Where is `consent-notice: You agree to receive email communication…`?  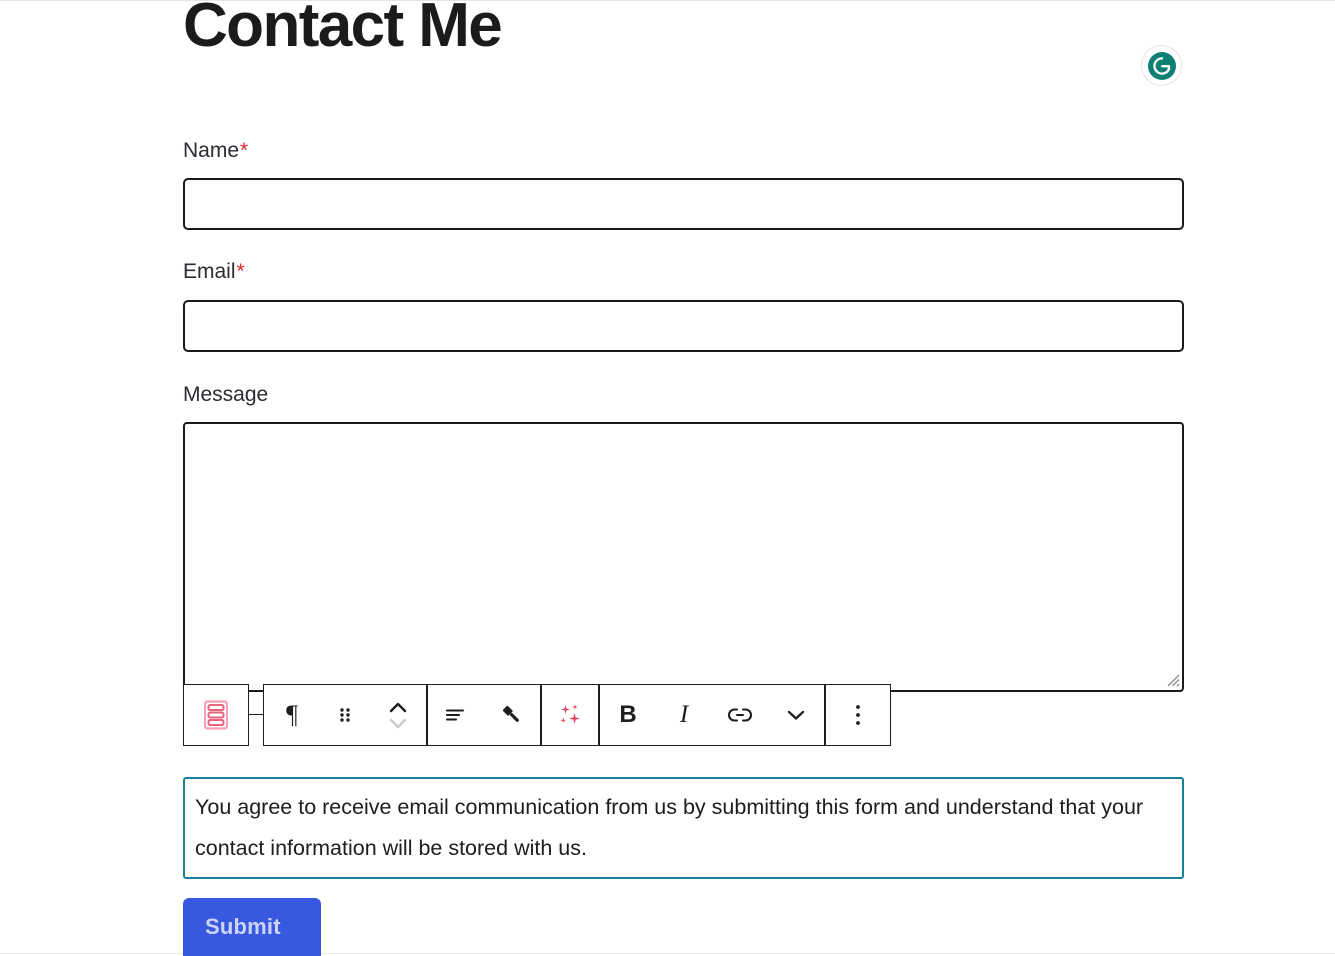 consent-notice: You agree to receive email communication… is located at coordinates (683, 828).